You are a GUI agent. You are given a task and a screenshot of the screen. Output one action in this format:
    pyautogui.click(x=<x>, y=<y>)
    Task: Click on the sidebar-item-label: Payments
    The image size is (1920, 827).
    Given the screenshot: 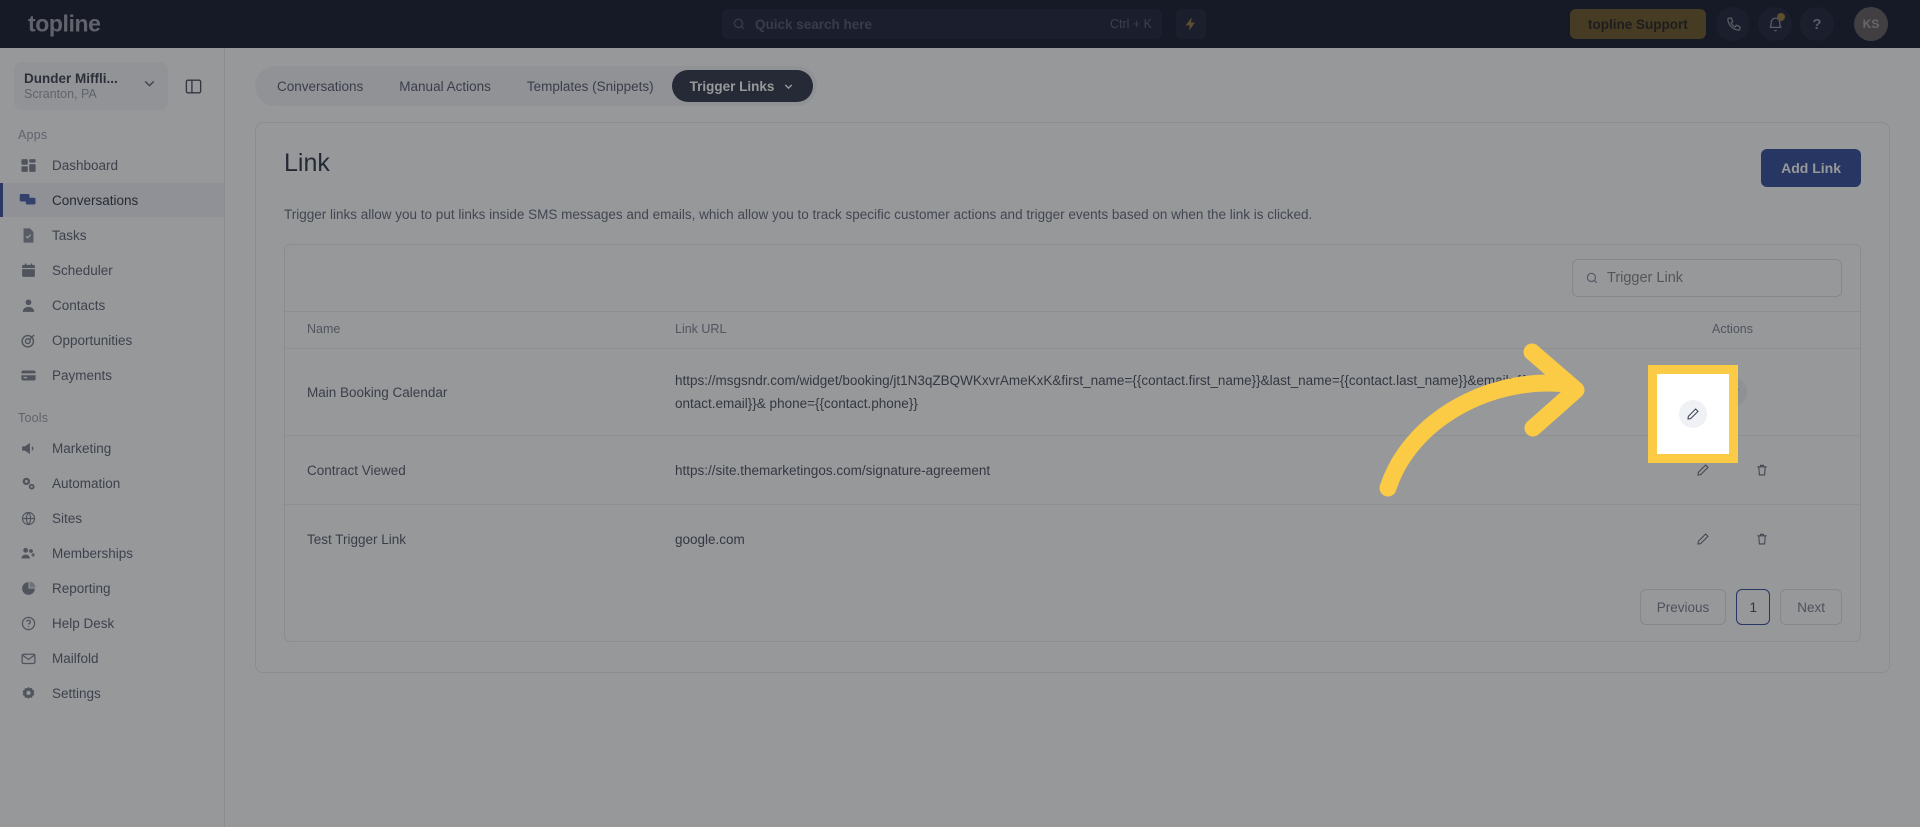 What is the action you would take?
    pyautogui.click(x=82, y=375)
    